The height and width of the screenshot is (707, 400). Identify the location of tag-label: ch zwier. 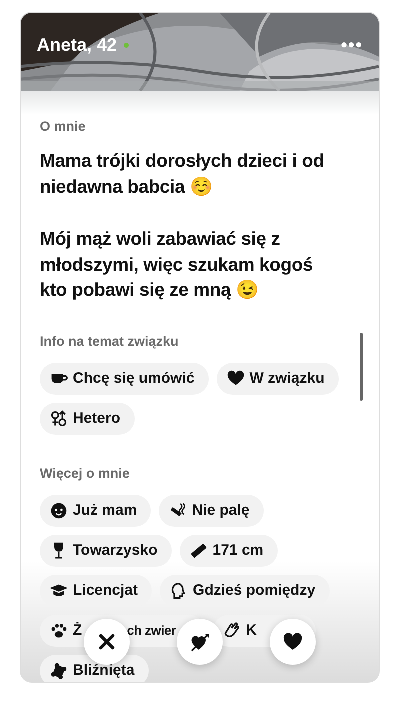
(151, 630).